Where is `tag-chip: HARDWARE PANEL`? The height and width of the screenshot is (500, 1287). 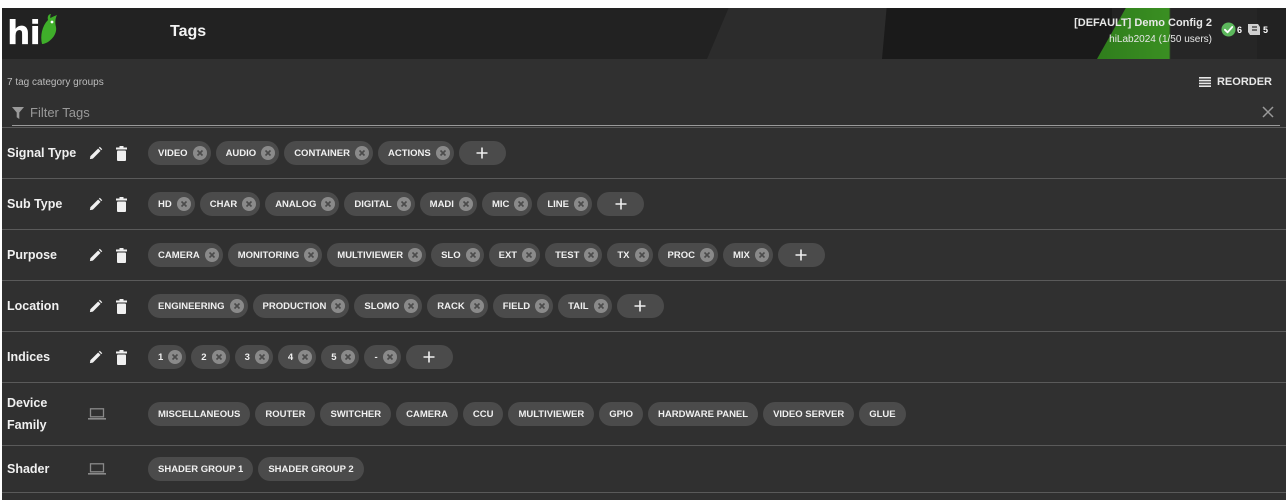 tag-chip: HARDWARE PANEL is located at coordinates (703, 414).